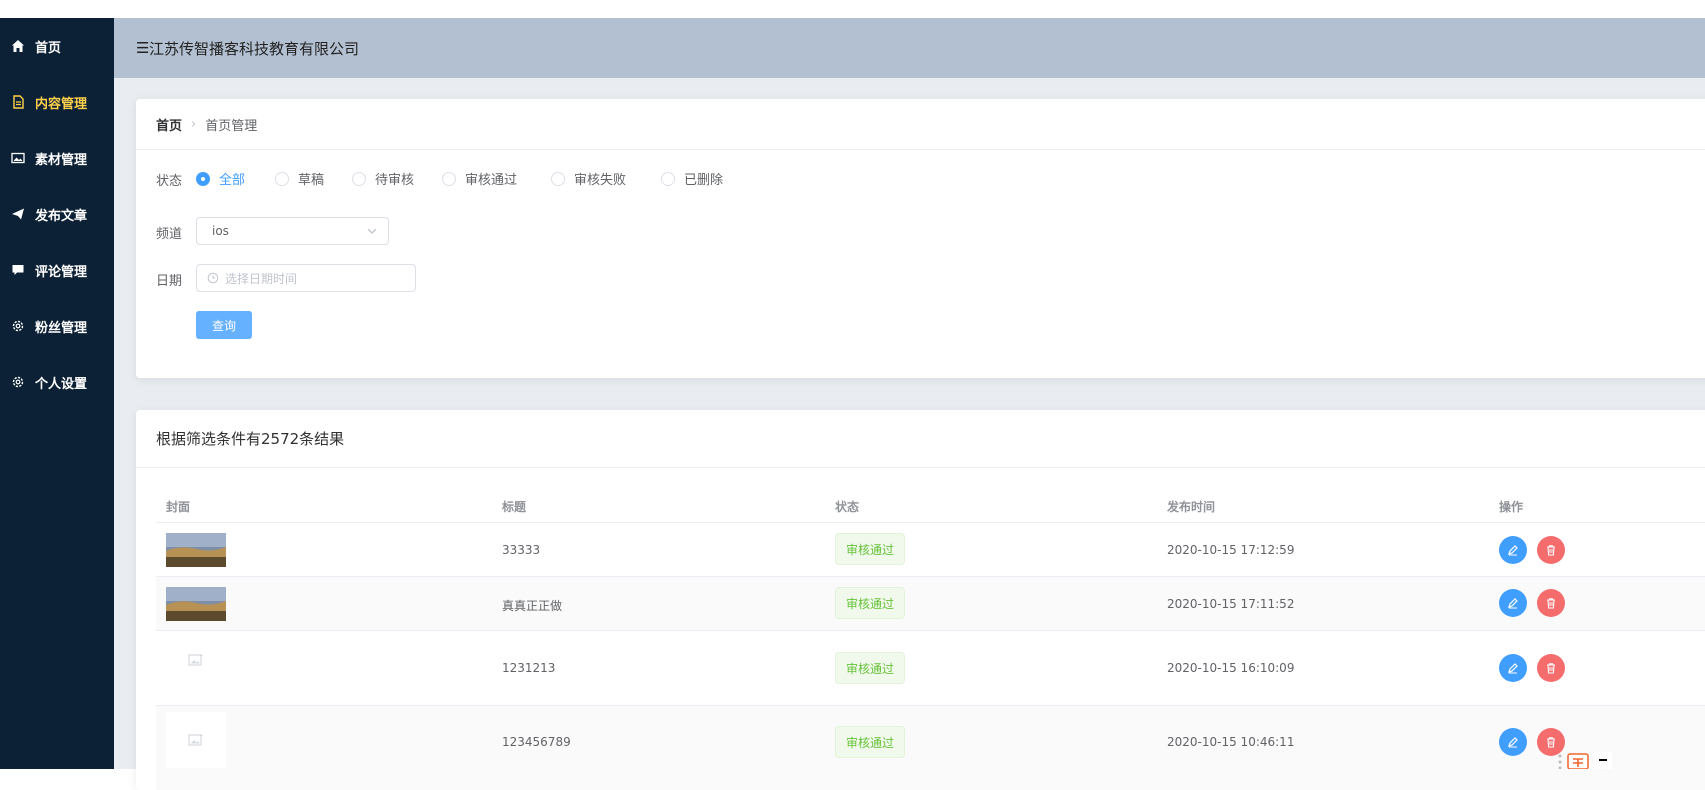 The width and height of the screenshot is (1705, 790). Describe the element at coordinates (930, 748) in the screenshot. I see `table-row: 123456789 审核通过 2020-10-15 10:46:11` at that location.